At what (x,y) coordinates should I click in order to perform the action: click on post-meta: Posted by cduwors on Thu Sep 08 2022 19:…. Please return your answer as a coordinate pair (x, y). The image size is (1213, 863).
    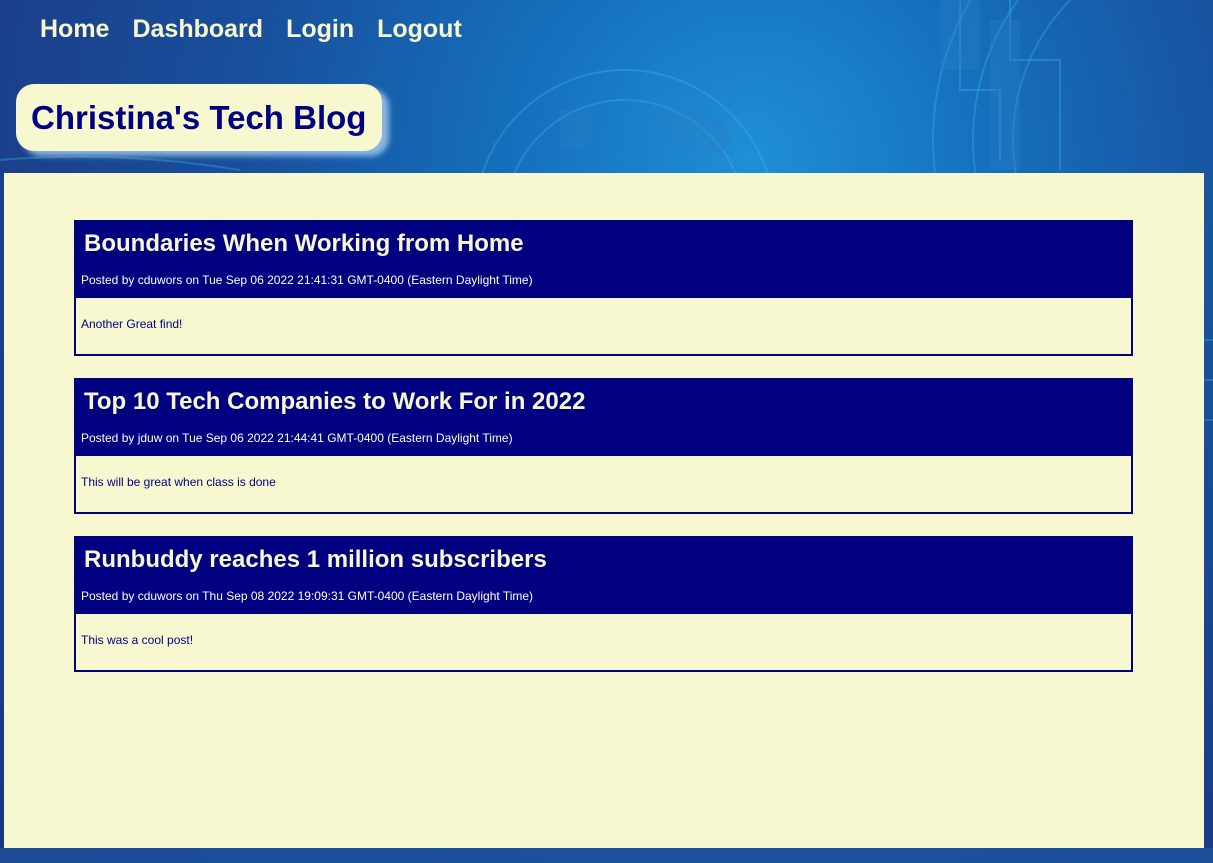
    Looking at the image, I should click on (307, 596).